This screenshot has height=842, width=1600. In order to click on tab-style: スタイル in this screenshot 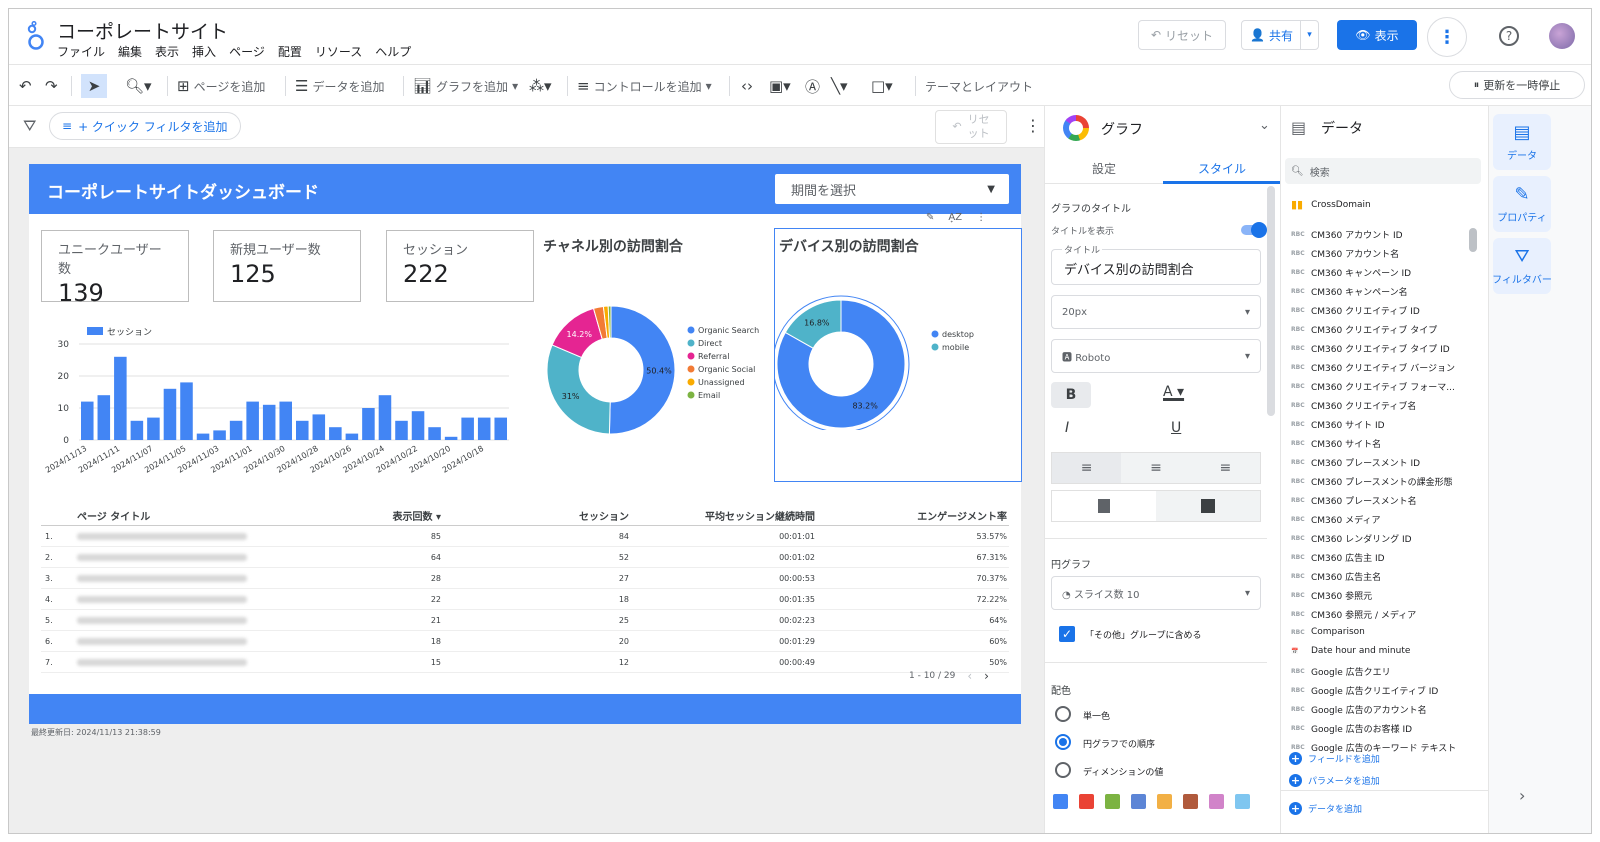, I will do `click(1222, 168)`.